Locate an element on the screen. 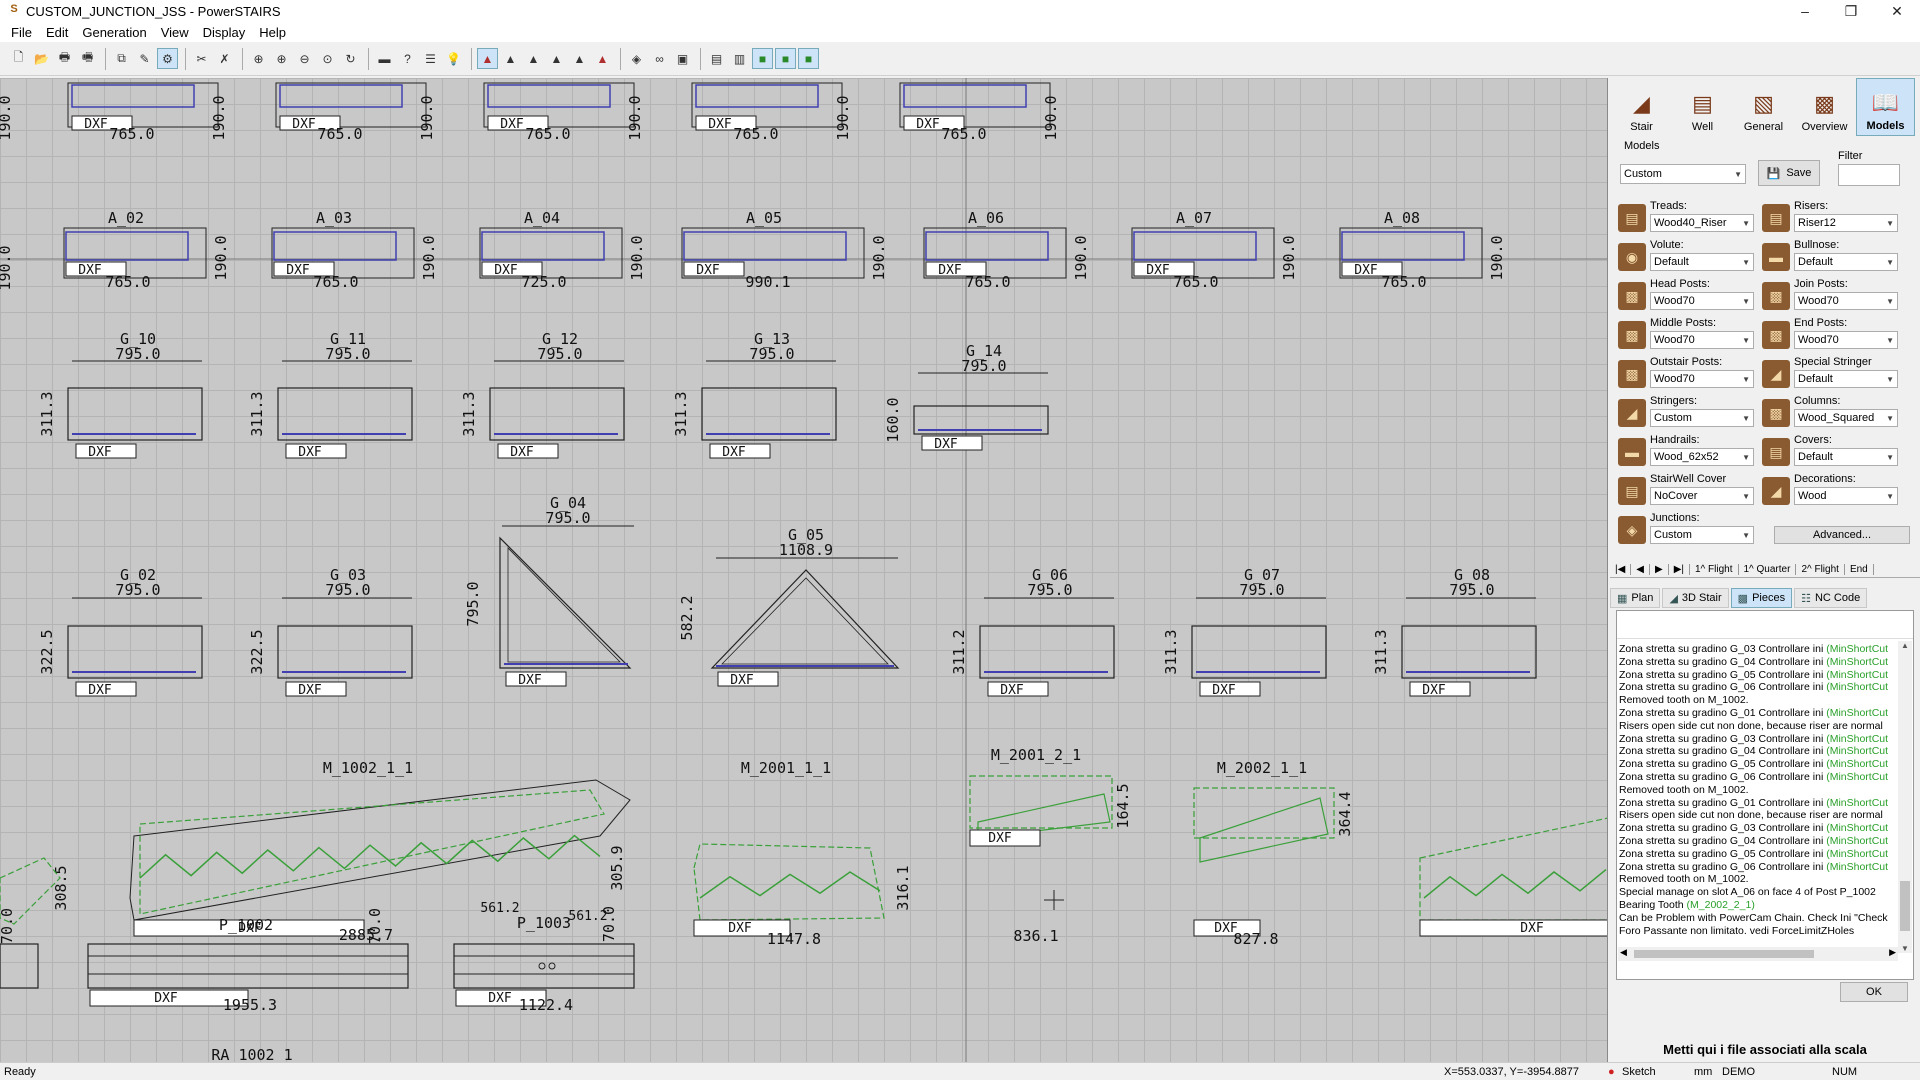 The height and width of the screenshot is (1080, 1920). field-select-decorations: Wood ▼ is located at coordinates (1846, 496).